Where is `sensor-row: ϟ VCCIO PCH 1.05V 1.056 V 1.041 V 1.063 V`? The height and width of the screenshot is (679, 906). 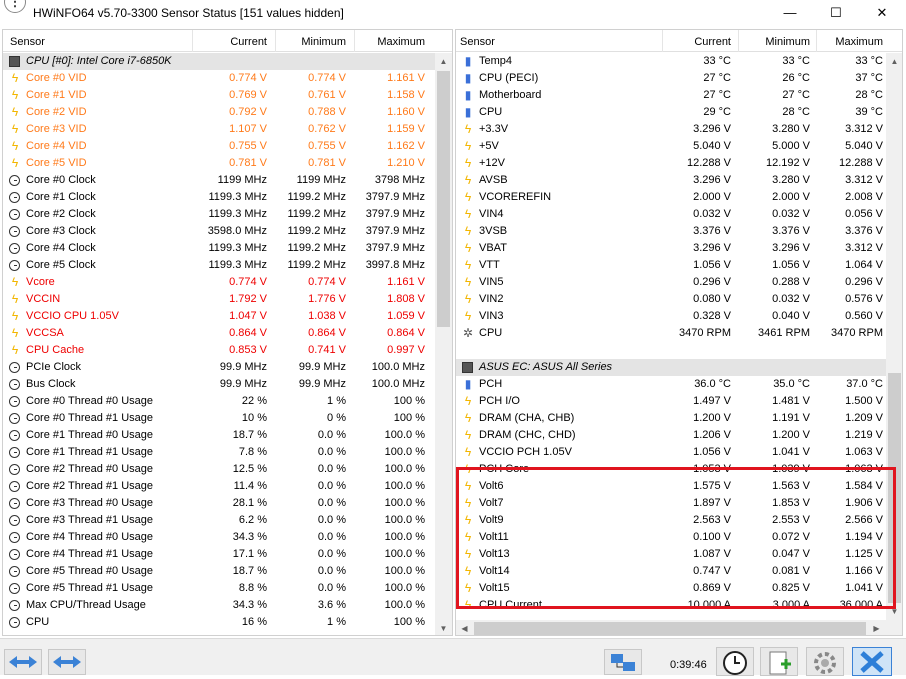 sensor-row: ϟ VCCIO PCH 1.05V 1.056 V 1.041 V 1.063 V is located at coordinates (679, 452).